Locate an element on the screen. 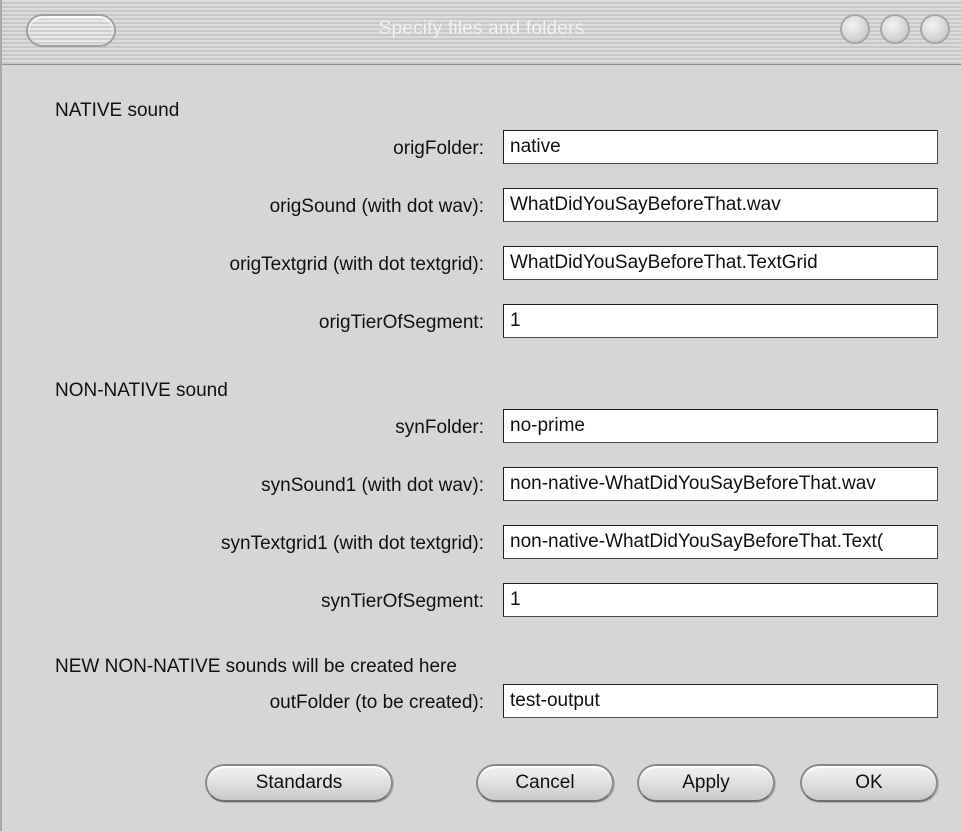 The height and width of the screenshot is (831, 961). origfolder-label: origFolder: is located at coordinates (438, 148).